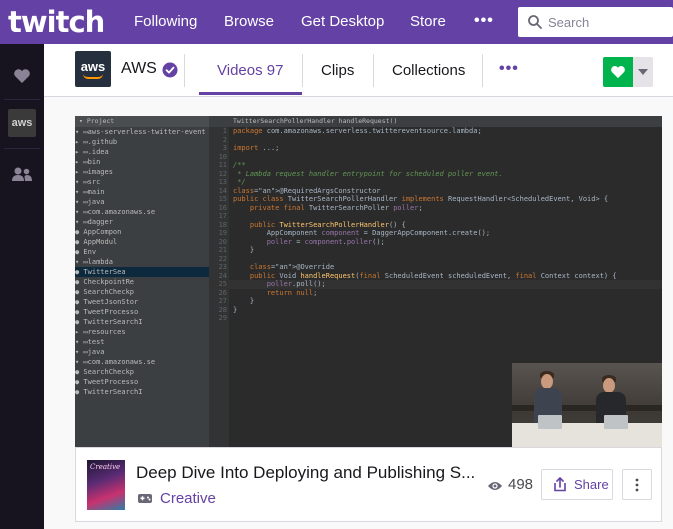 The height and width of the screenshot is (529, 673). I want to click on search-input, so click(608, 22).